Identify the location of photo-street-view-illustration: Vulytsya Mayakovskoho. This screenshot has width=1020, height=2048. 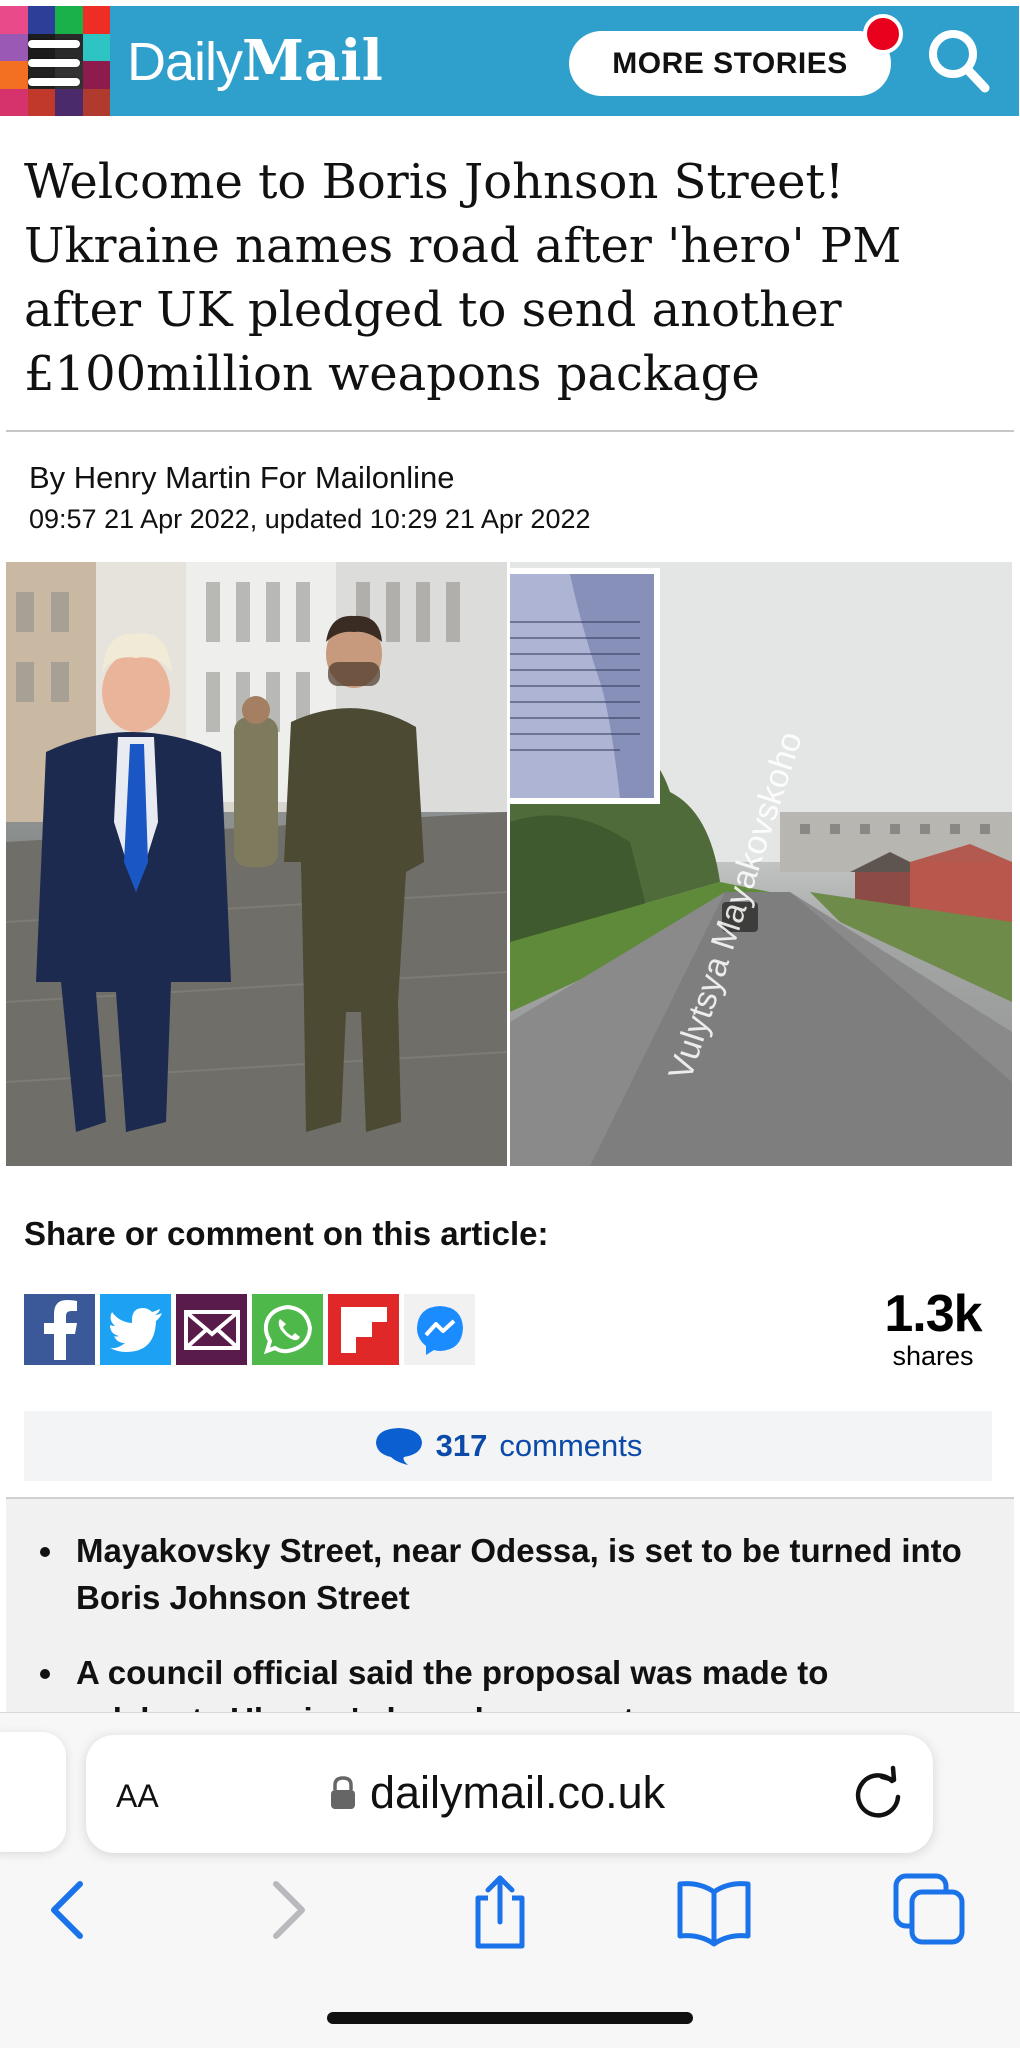
(761, 864).